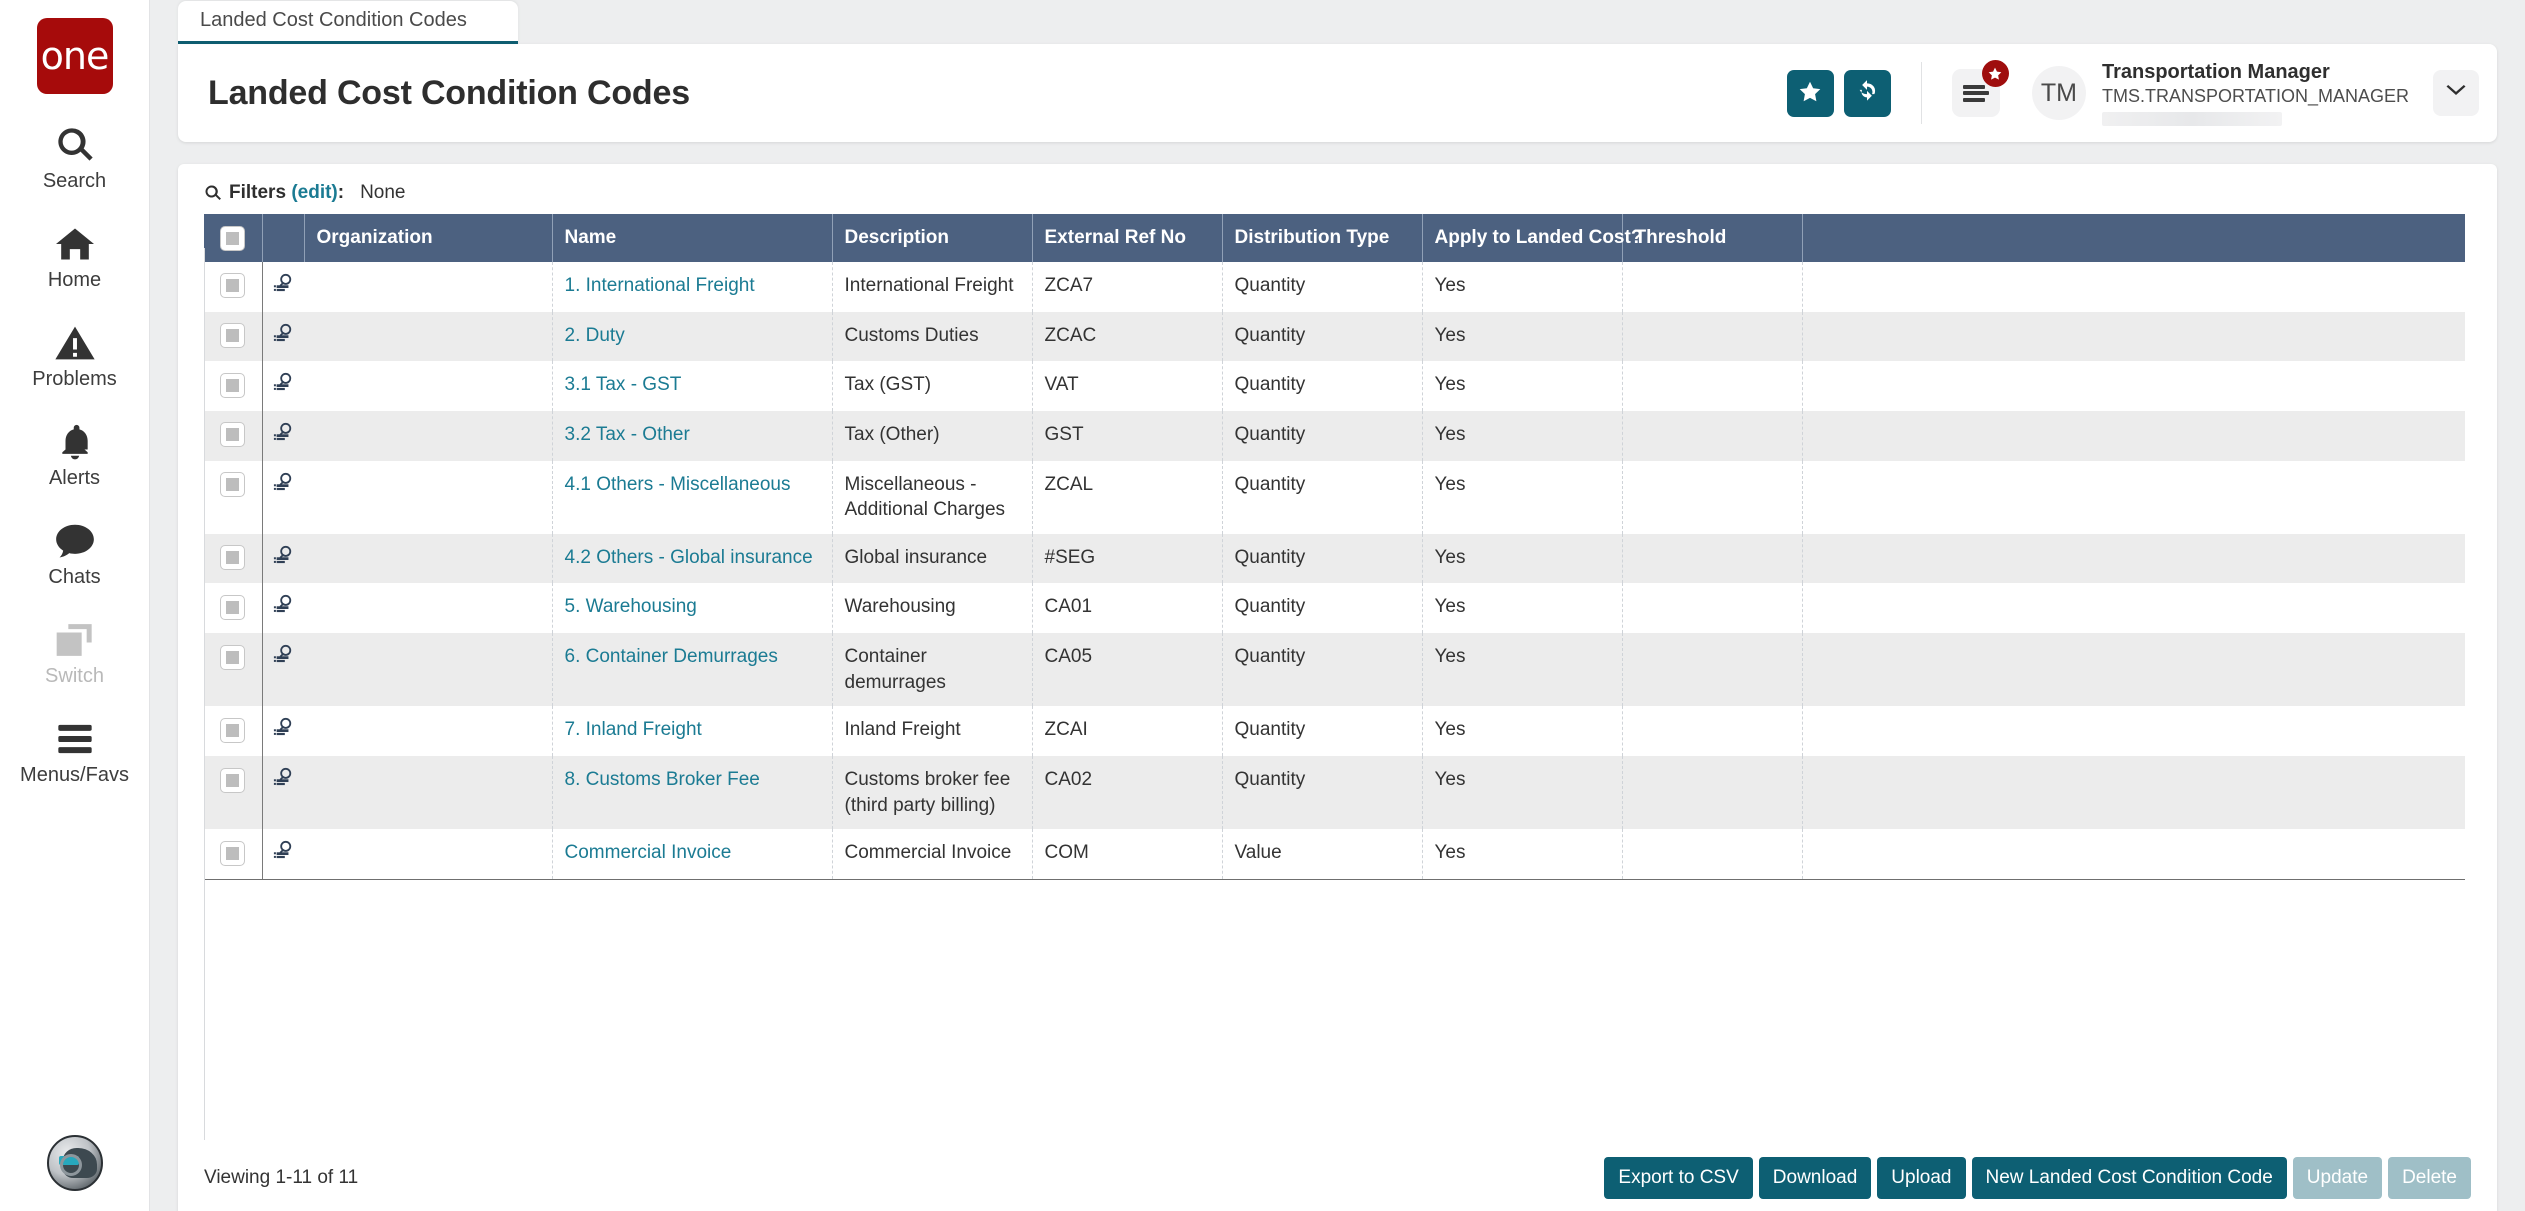 This screenshot has width=2525, height=1211. Describe the element at coordinates (233, 238) in the screenshot. I see `select-all-checkbox` at that location.